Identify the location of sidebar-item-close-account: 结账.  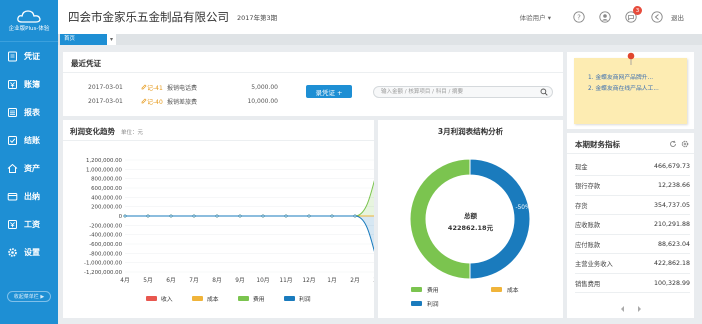
(29, 140).